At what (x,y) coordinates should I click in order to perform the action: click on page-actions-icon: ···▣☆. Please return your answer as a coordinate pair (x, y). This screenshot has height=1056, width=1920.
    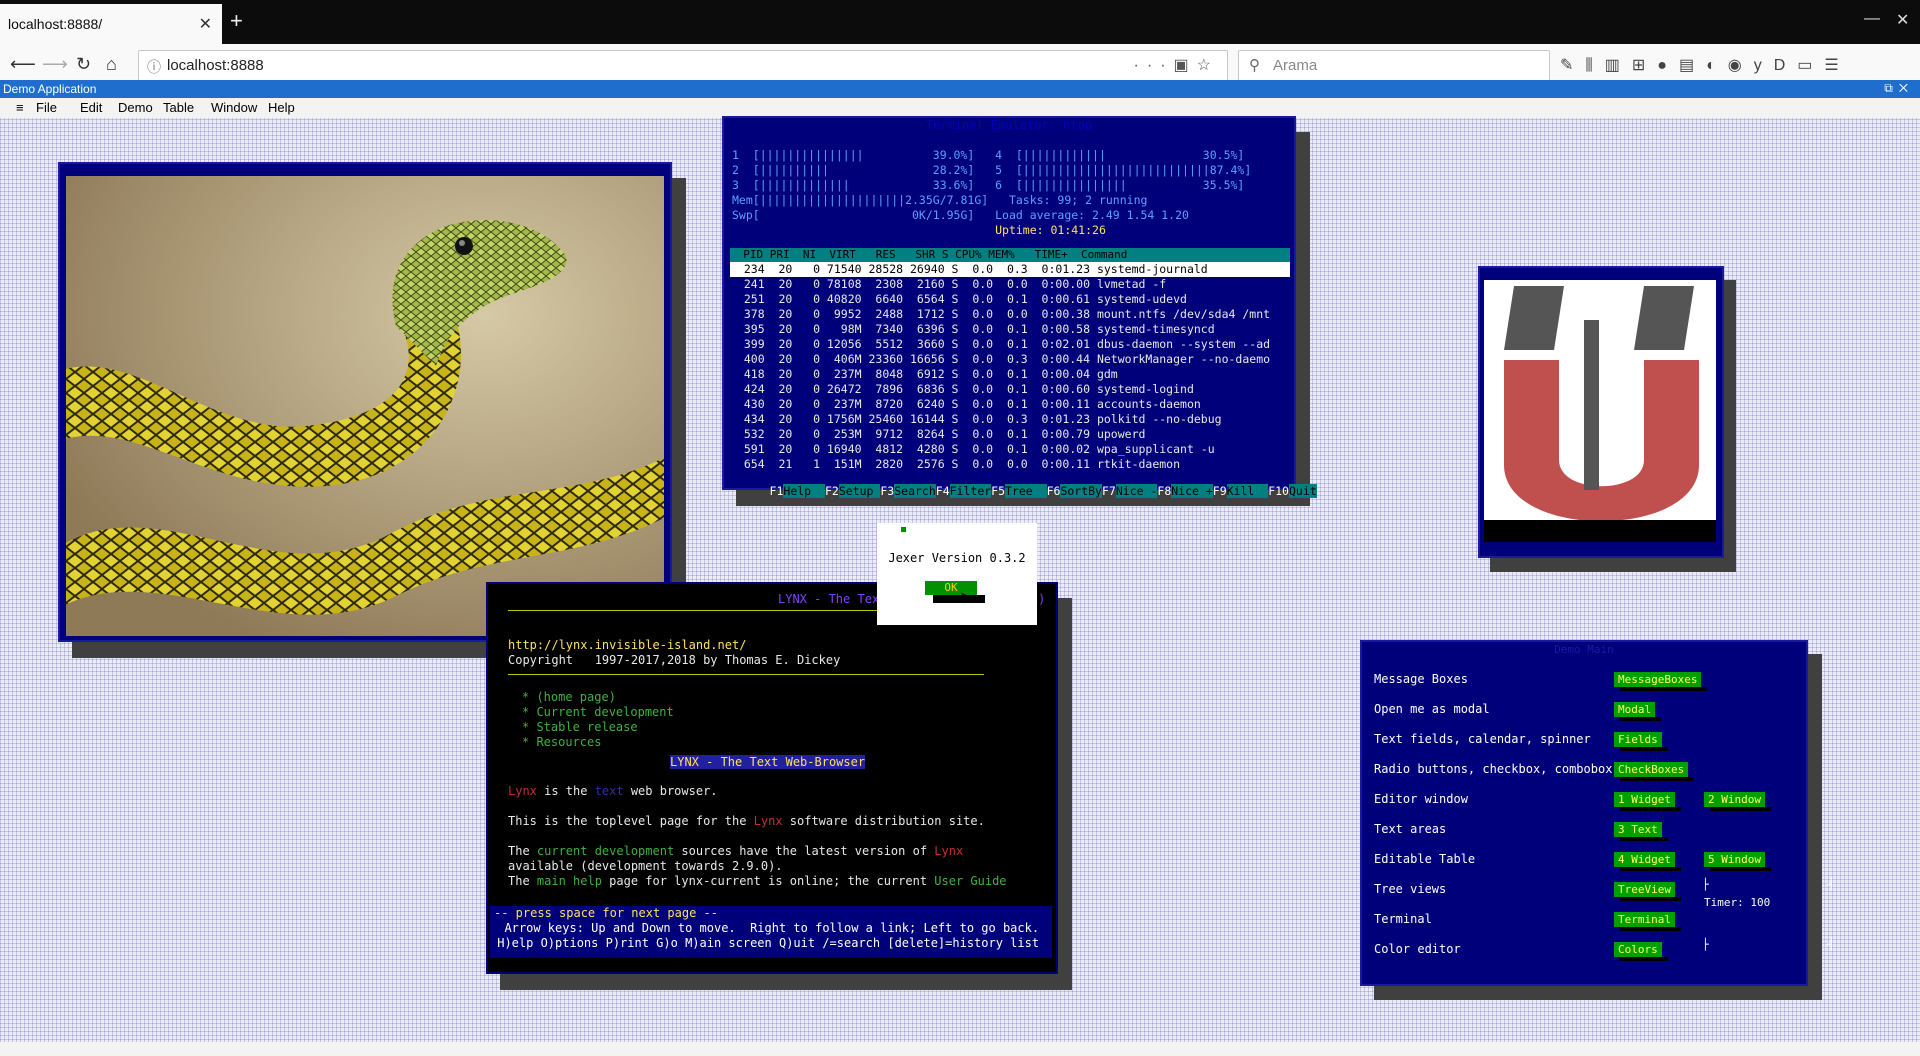
    Looking at the image, I should click on (1176, 65).